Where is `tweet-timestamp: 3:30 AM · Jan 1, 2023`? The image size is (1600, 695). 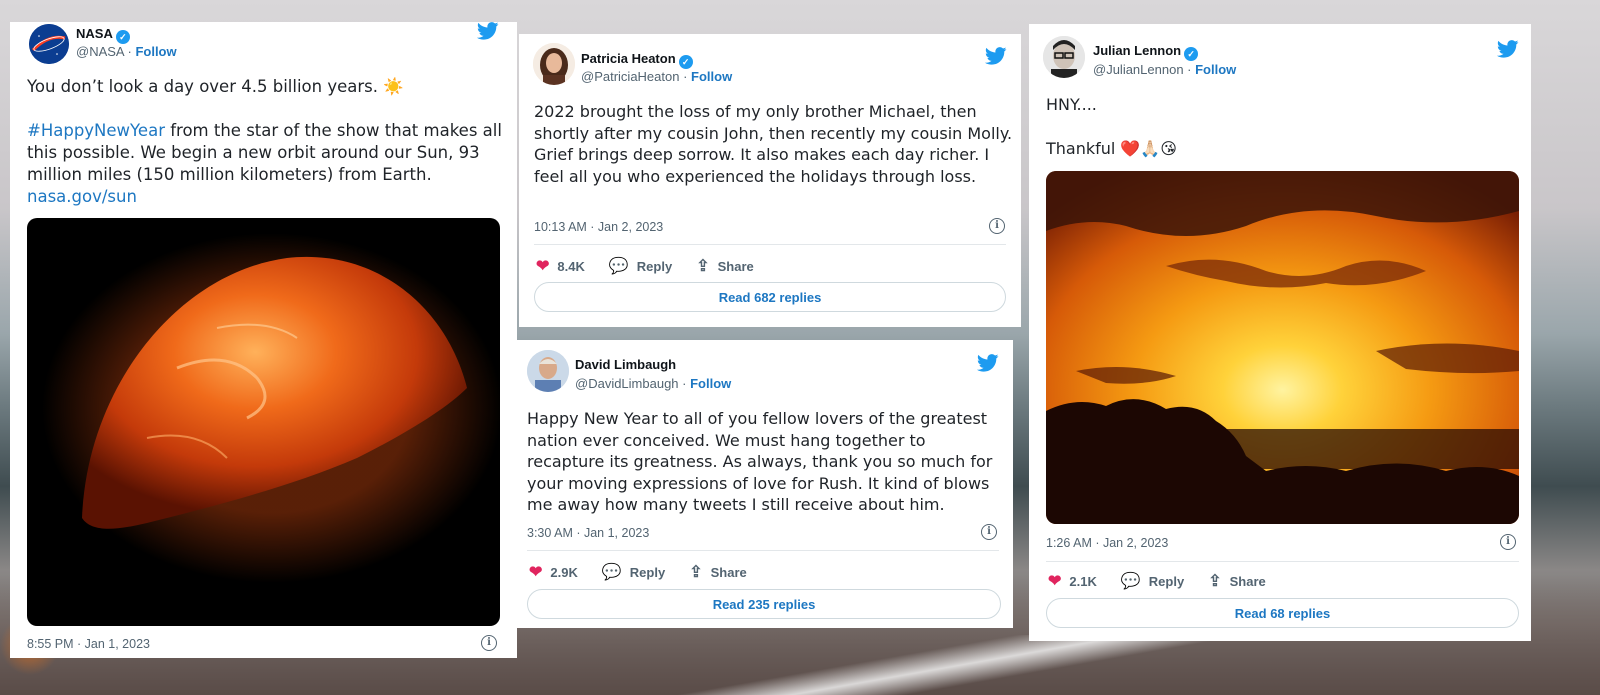 tweet-timestamp: 3:30 AM · Jan 1, 2023 is located at coordinates (588, 533).